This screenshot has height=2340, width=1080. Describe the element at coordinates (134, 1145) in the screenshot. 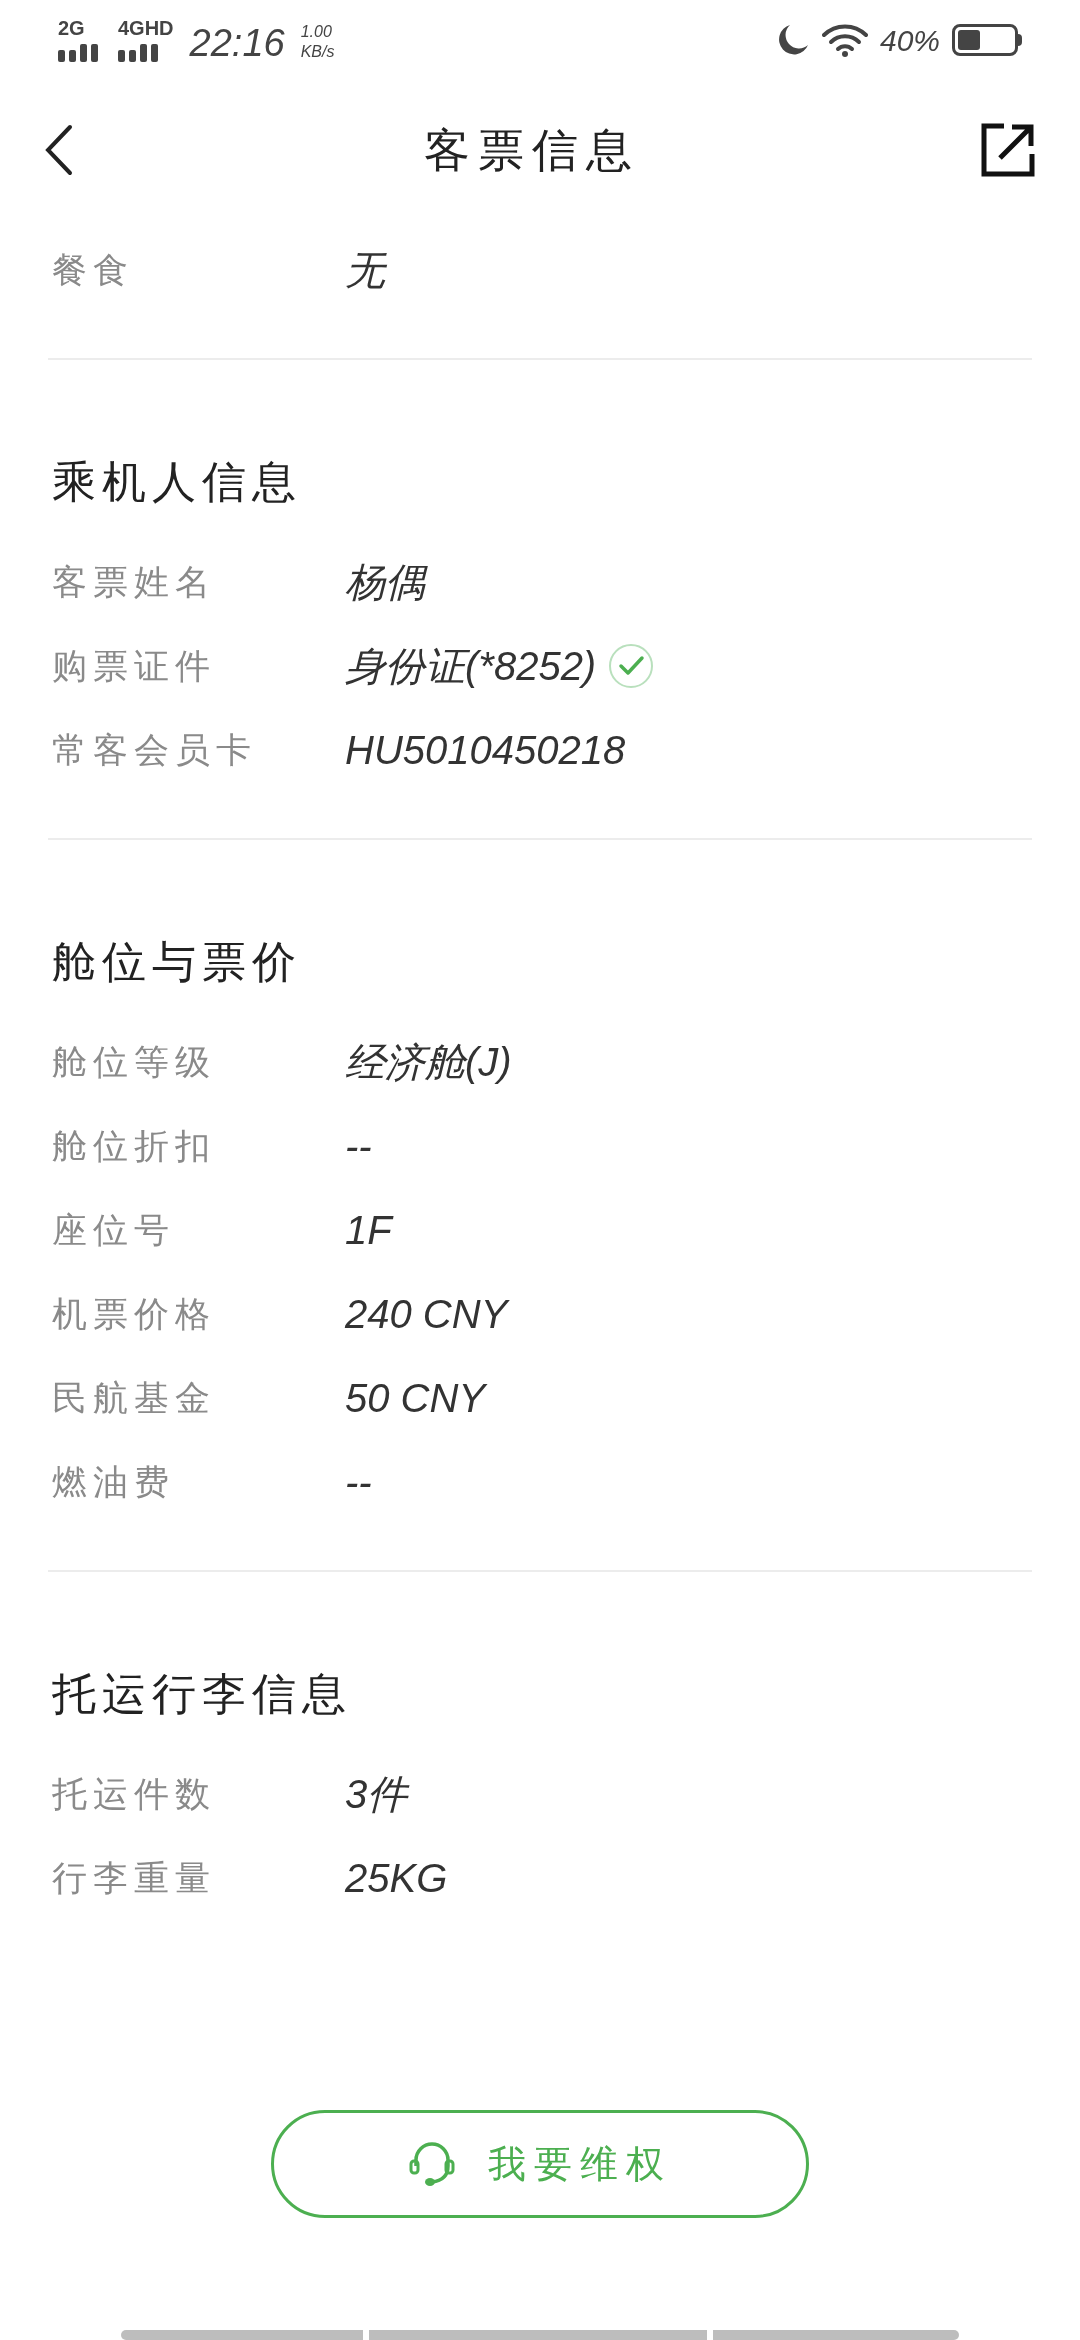

I see `field-label: 舱位折扣` at that location.